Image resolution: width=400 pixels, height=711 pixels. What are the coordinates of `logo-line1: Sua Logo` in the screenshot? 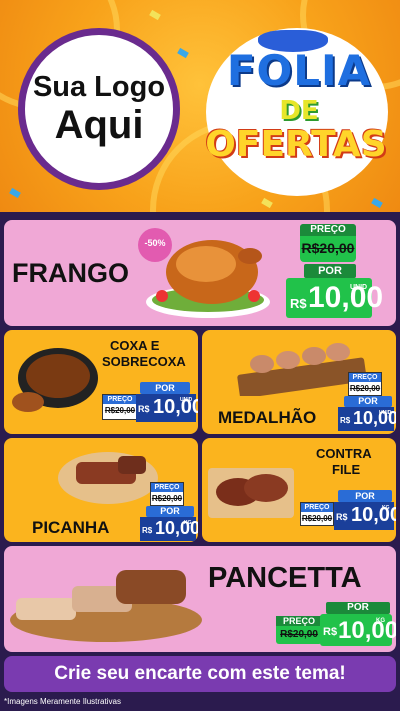 It's located at (99, 87).